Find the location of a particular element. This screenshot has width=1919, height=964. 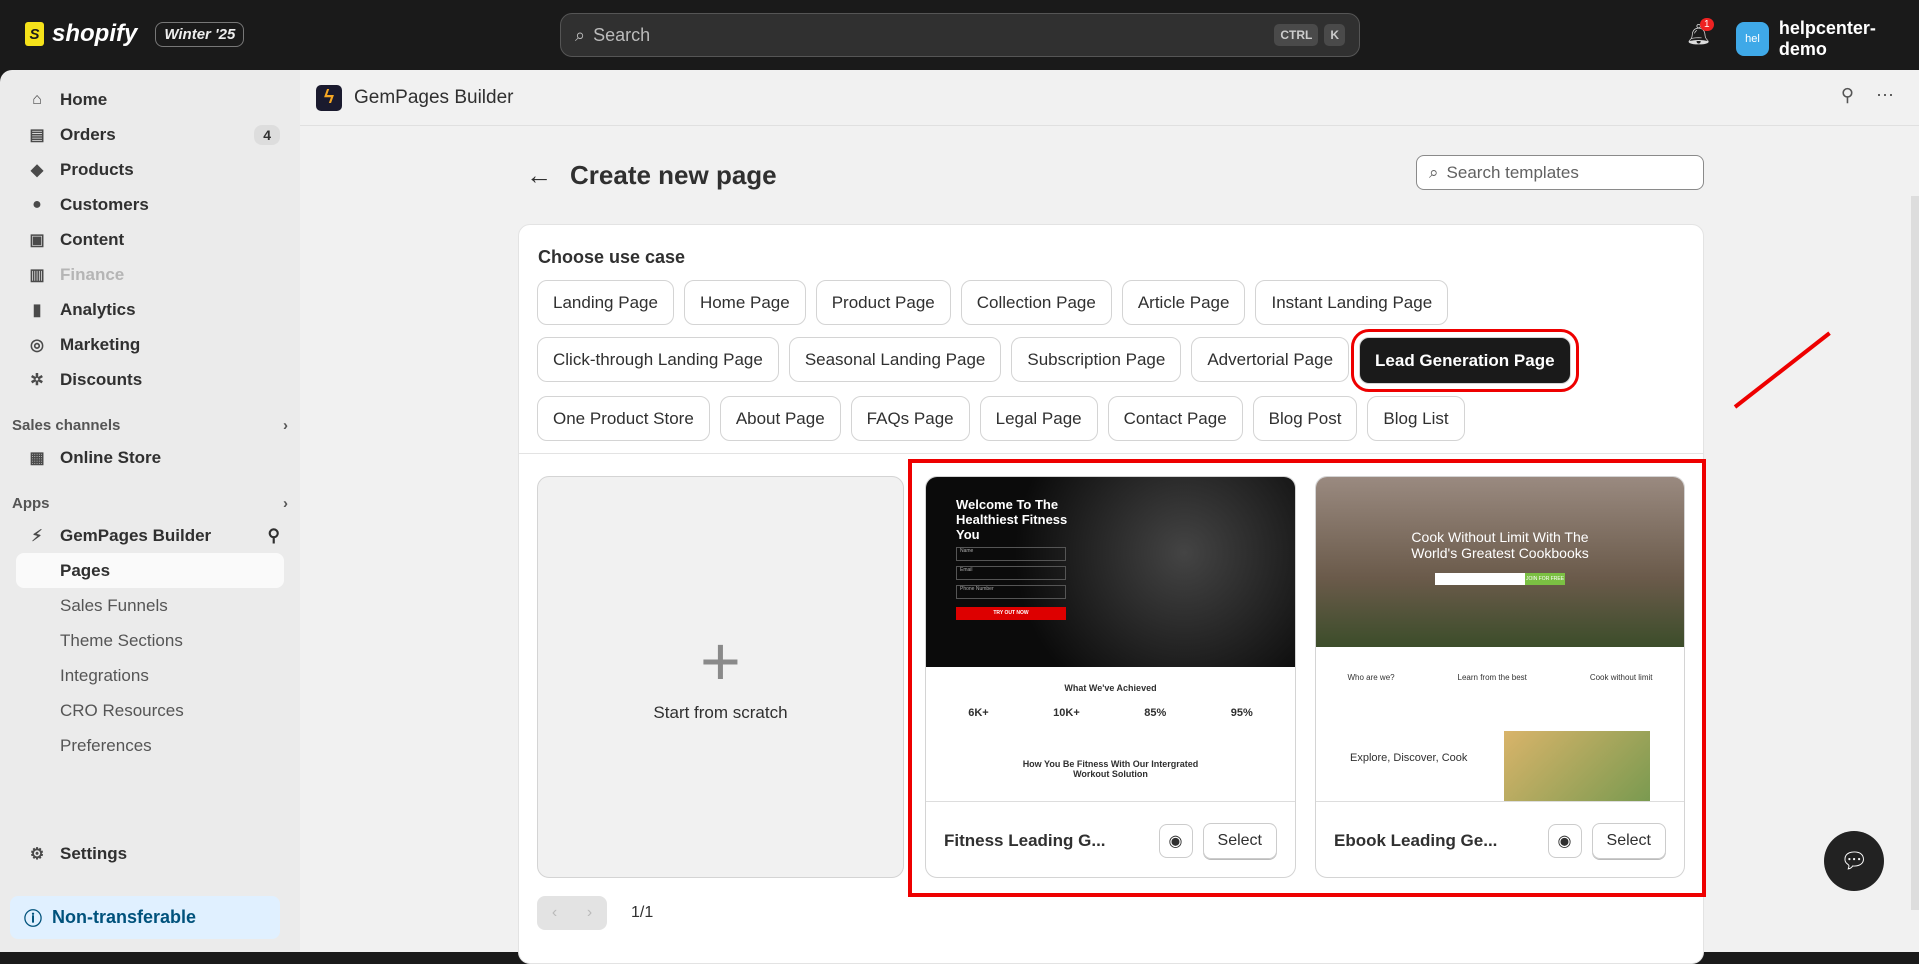

next-icon: › is located at coordinates (589, 913).